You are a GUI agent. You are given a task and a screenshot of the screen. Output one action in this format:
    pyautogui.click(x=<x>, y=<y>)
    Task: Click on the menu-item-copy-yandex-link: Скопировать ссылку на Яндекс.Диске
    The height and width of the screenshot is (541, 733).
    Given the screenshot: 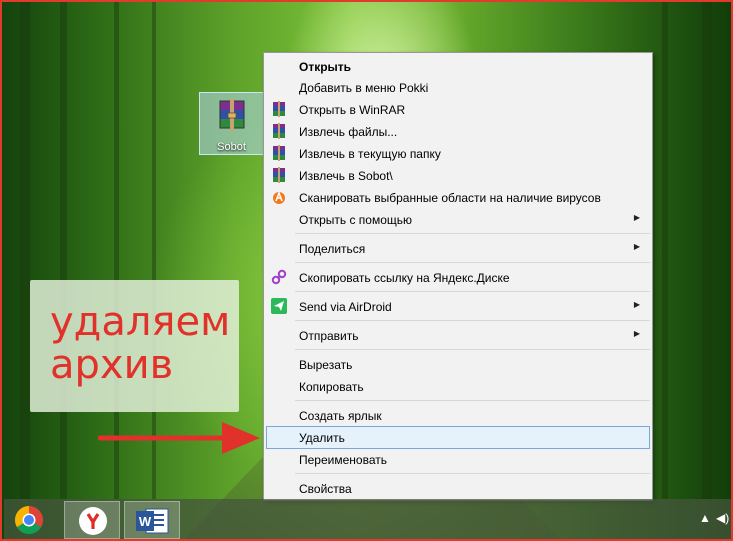 What is the action you would take?
    pyautogui.click(x=458, y=277)
    